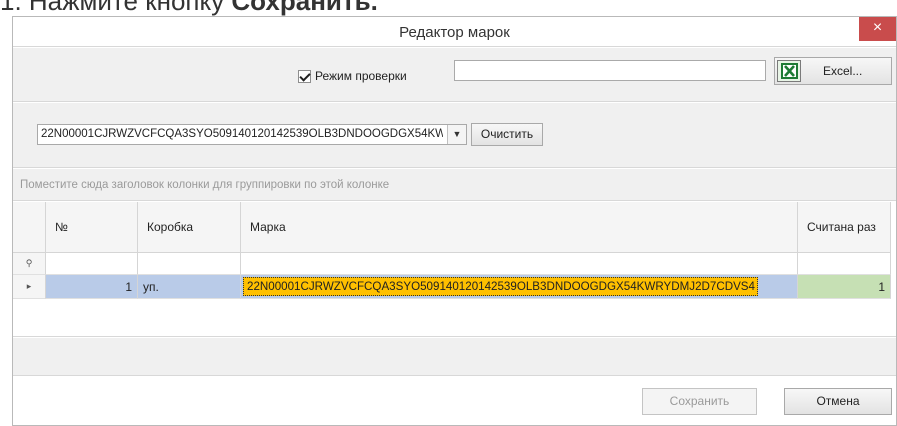  Describe the element at coordinates (304, 8) in the screenshot. I see `document-heading-strong: Сохранить.` at that location.